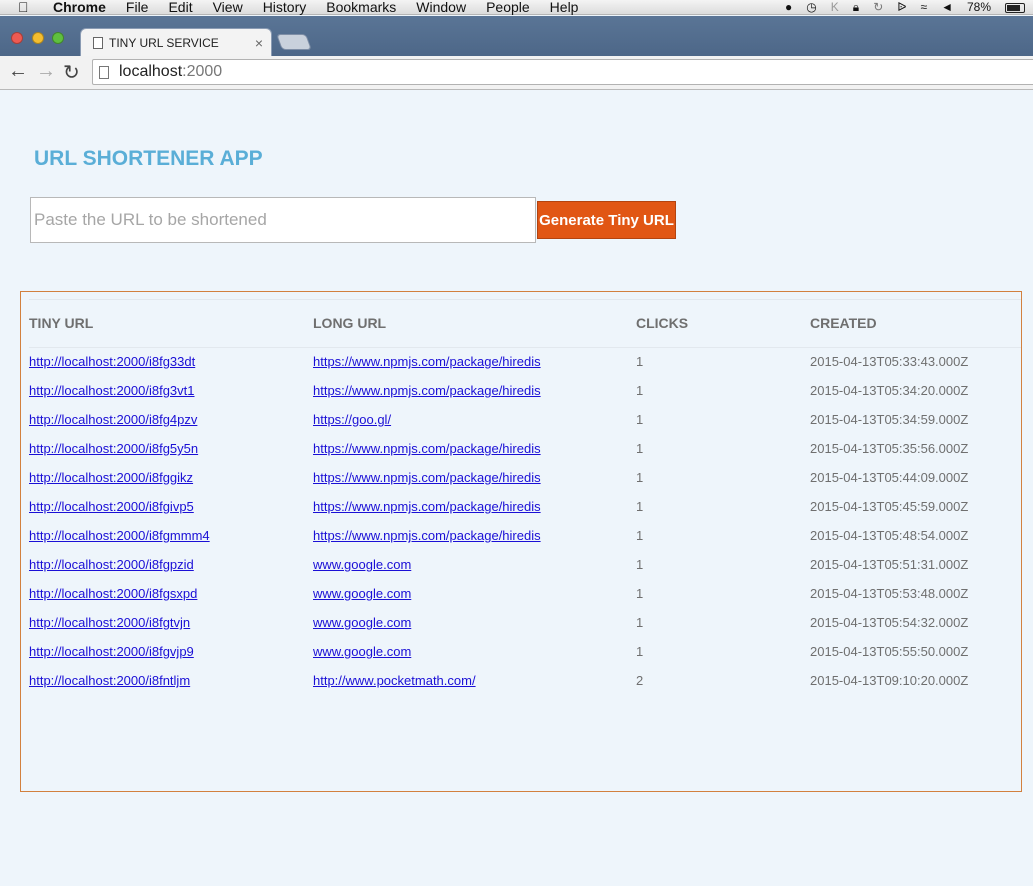  What do you see at coordinates (889, 622) in the screenshot?
I see `created-cell: 2015-04-13T05:54:32.000Z` at bounding box center [889, 622].